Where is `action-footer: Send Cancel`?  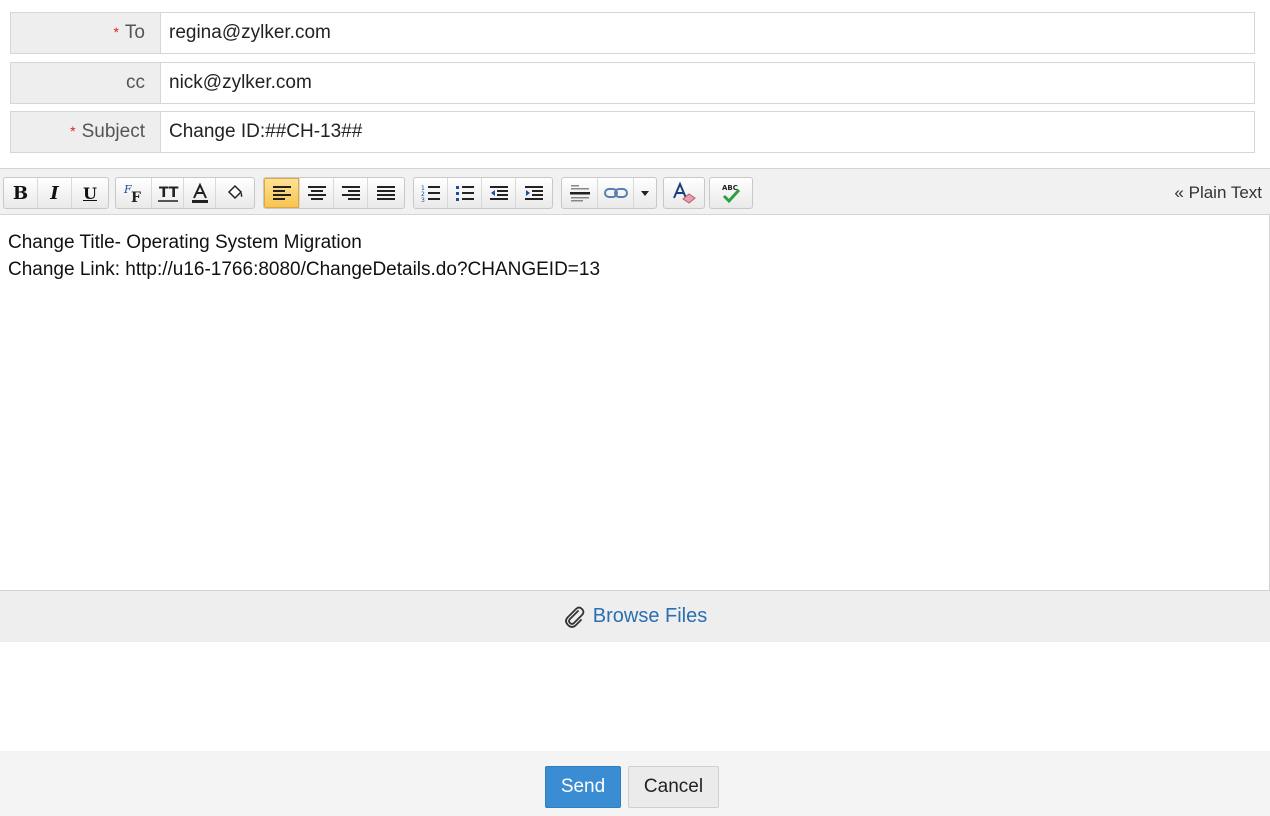 action-footer: Send Cancel is located at coordinates (635, 783).